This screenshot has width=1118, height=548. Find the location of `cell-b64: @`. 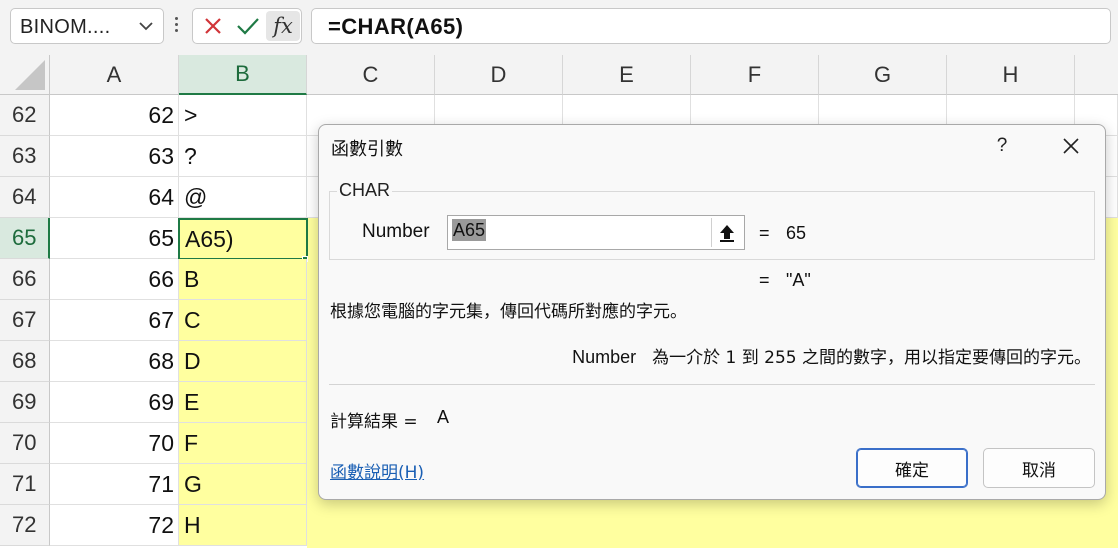

cell-b64: @ is located at coordinates (243, 197).